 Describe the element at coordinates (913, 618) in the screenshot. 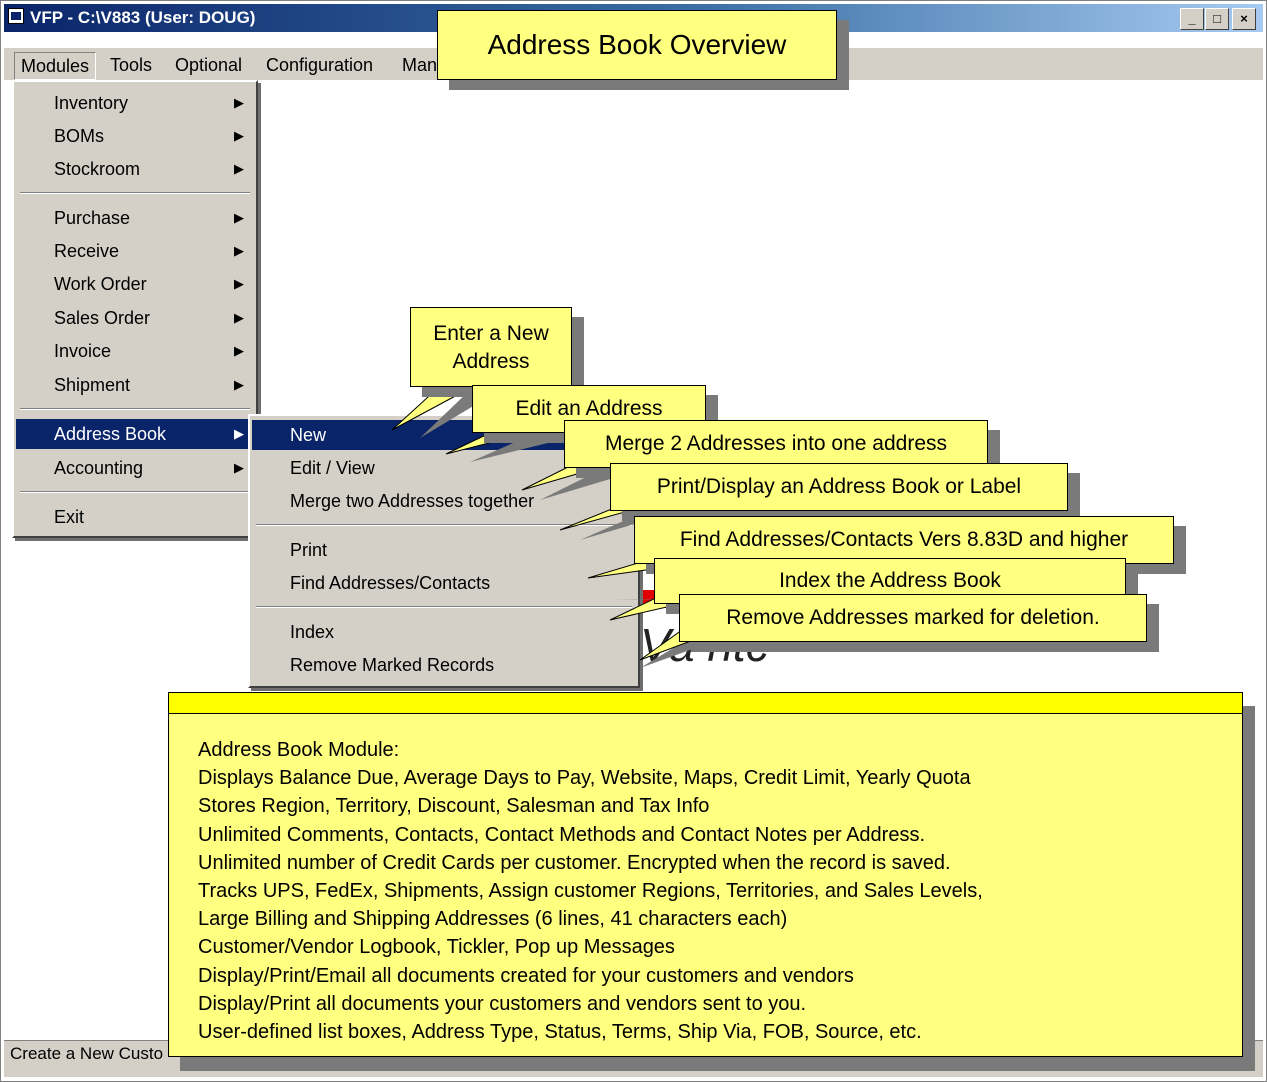

I see `callout-remove: Remove Addresses marked for deletion.` at that location.